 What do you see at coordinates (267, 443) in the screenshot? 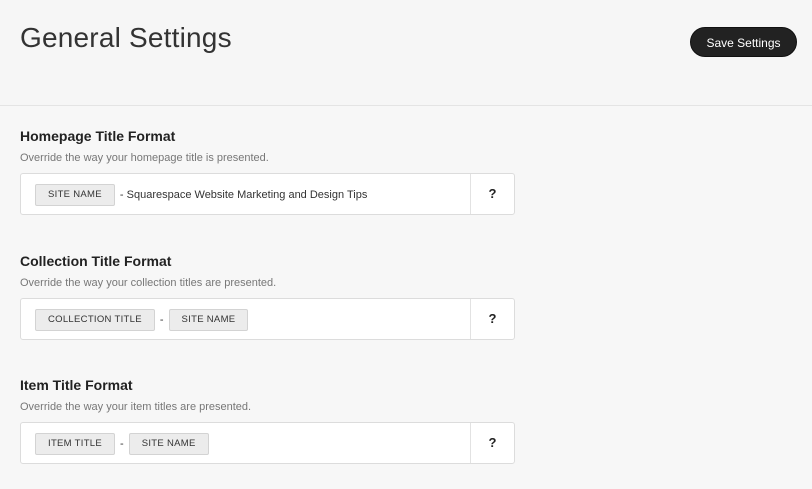
I see `item-title-format-field: ITEM TITLE - SITE NAME ?` at bounding box center [267, 443].